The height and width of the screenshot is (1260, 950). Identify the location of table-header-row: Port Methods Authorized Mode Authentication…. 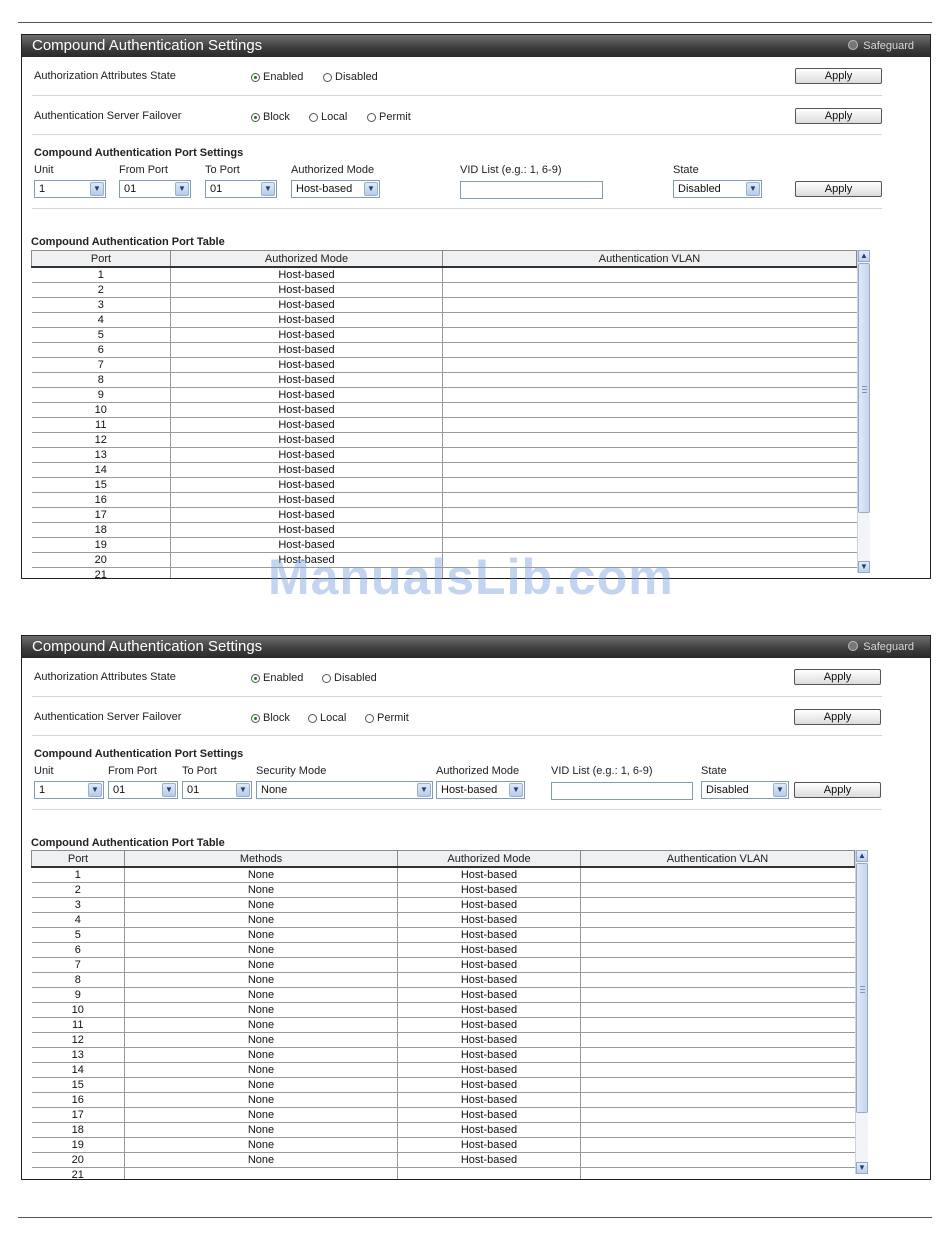
(443, 859).